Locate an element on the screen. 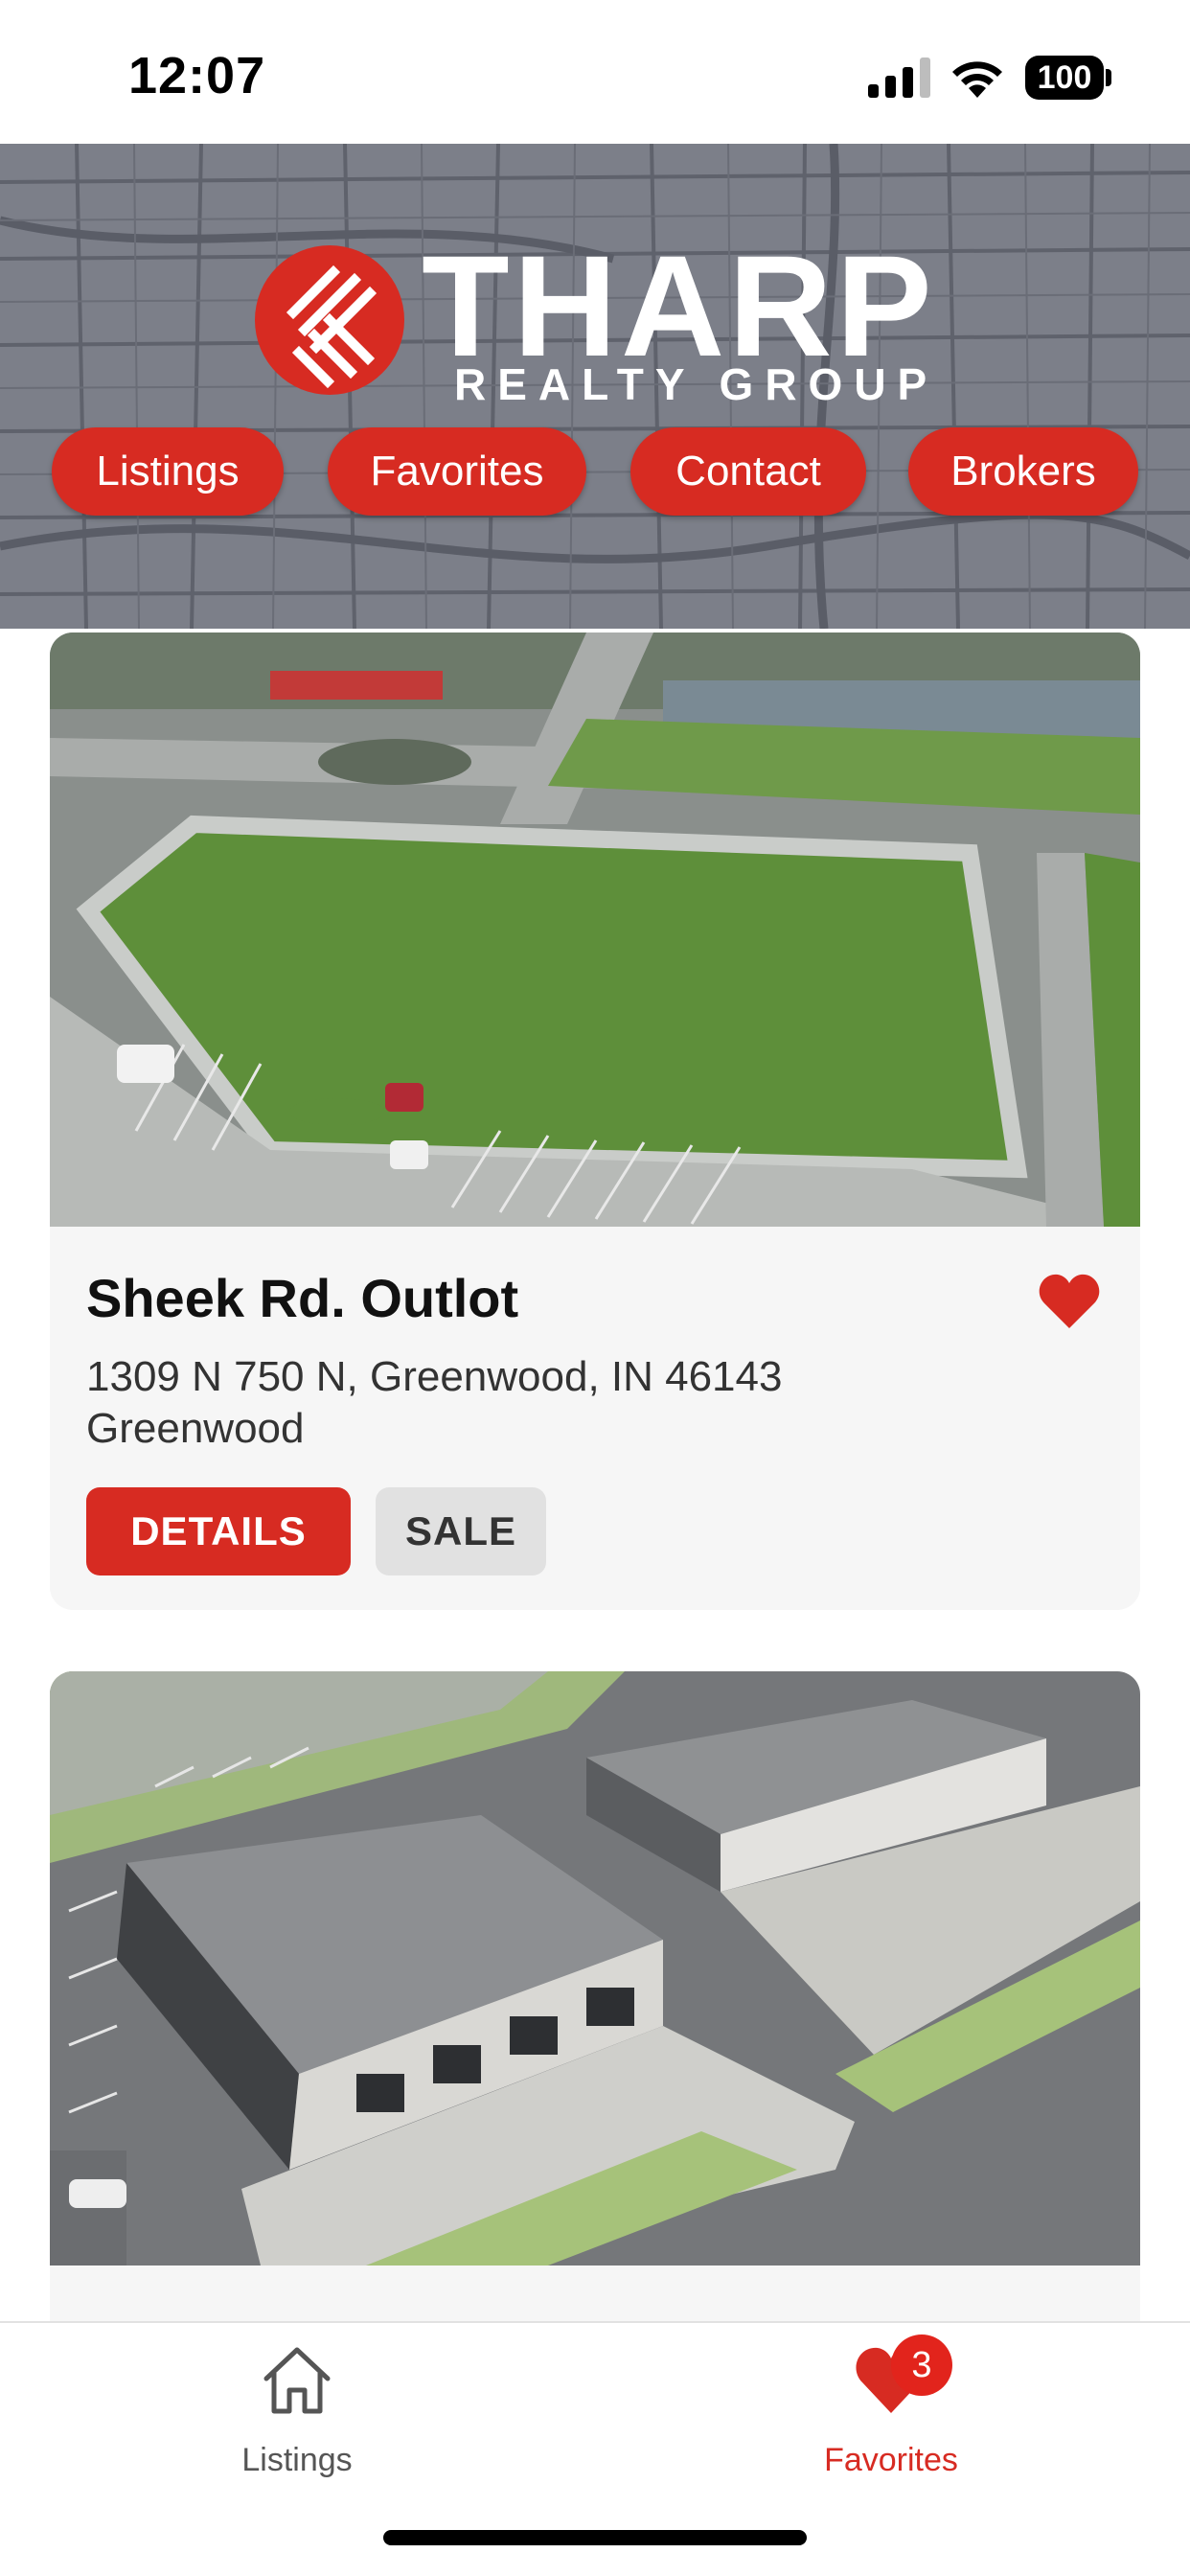 The width and height of the screenshot is (1190, 2576). status-bar: 12:07 100 is located at coordinates (595, 72).